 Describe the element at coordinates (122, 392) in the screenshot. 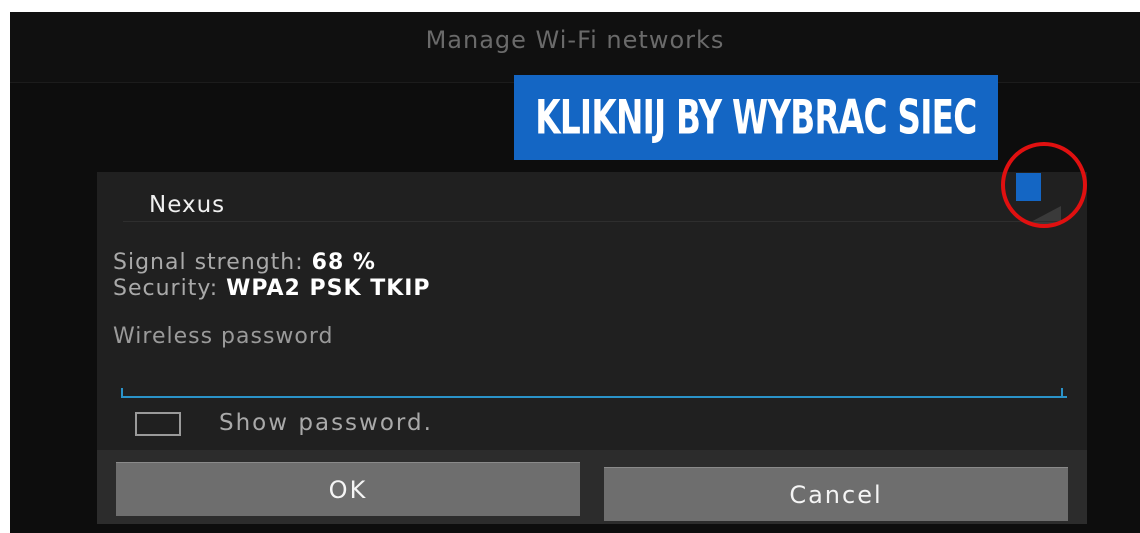

I see `input-tick-left` at that location.